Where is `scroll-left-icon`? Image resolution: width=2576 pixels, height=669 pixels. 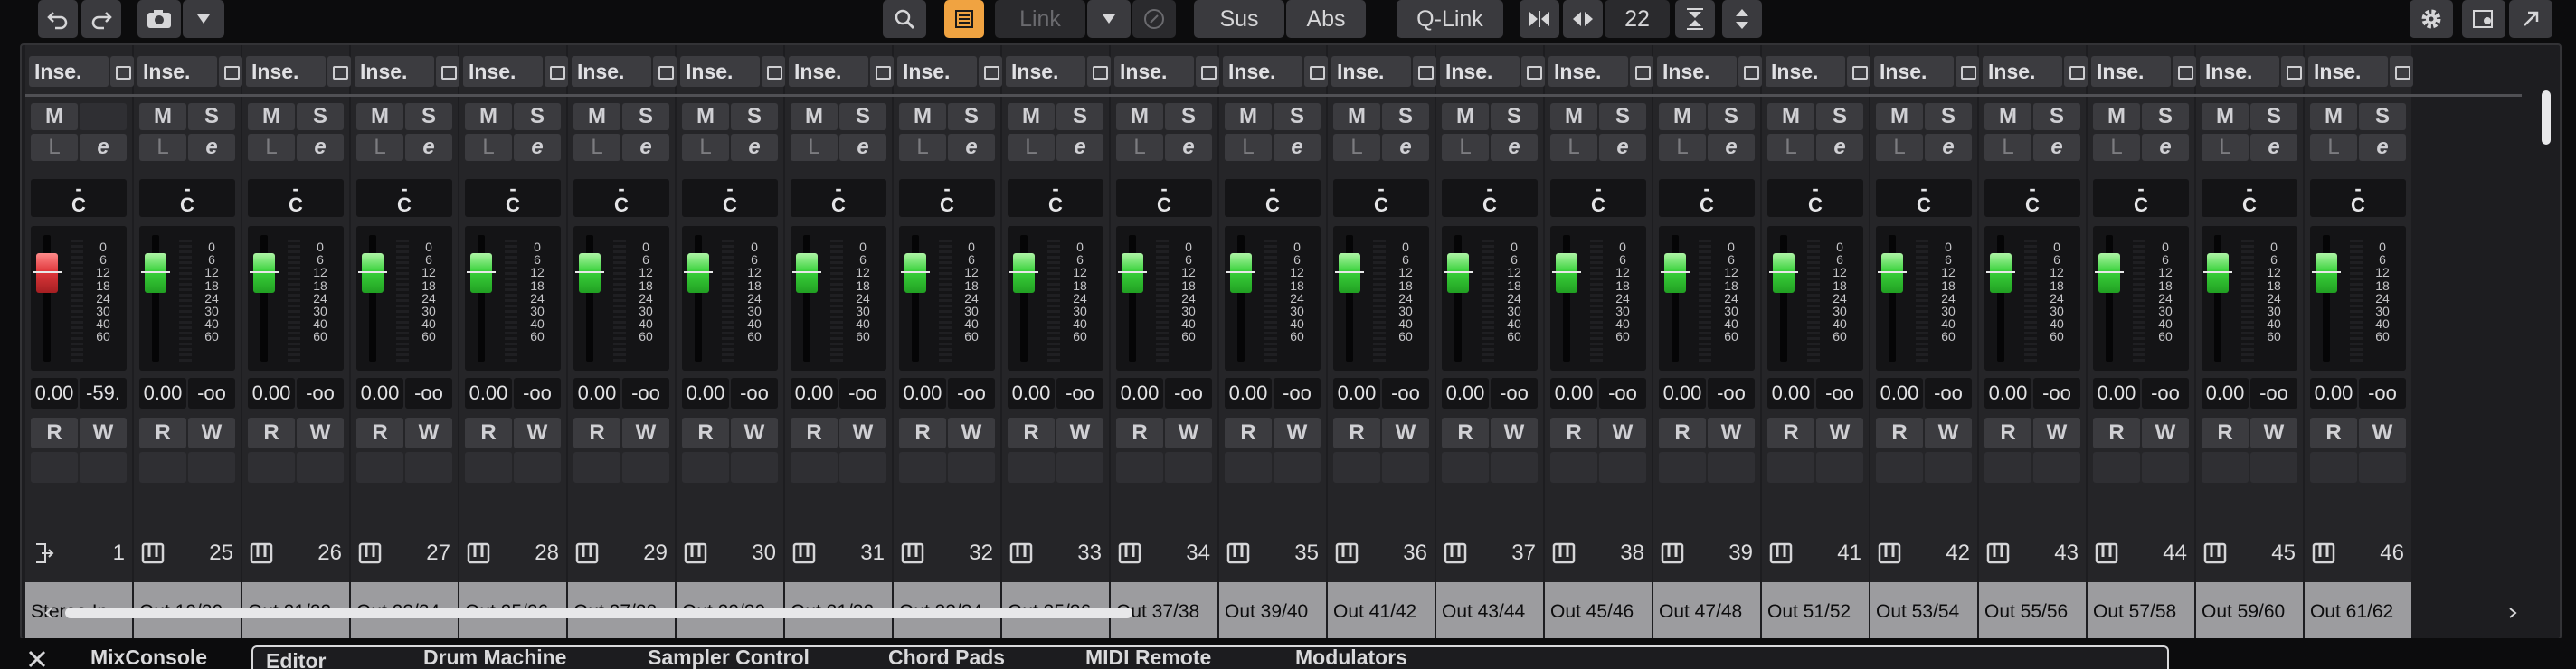
scroll-left-icon is located at coordinates (48, 613).